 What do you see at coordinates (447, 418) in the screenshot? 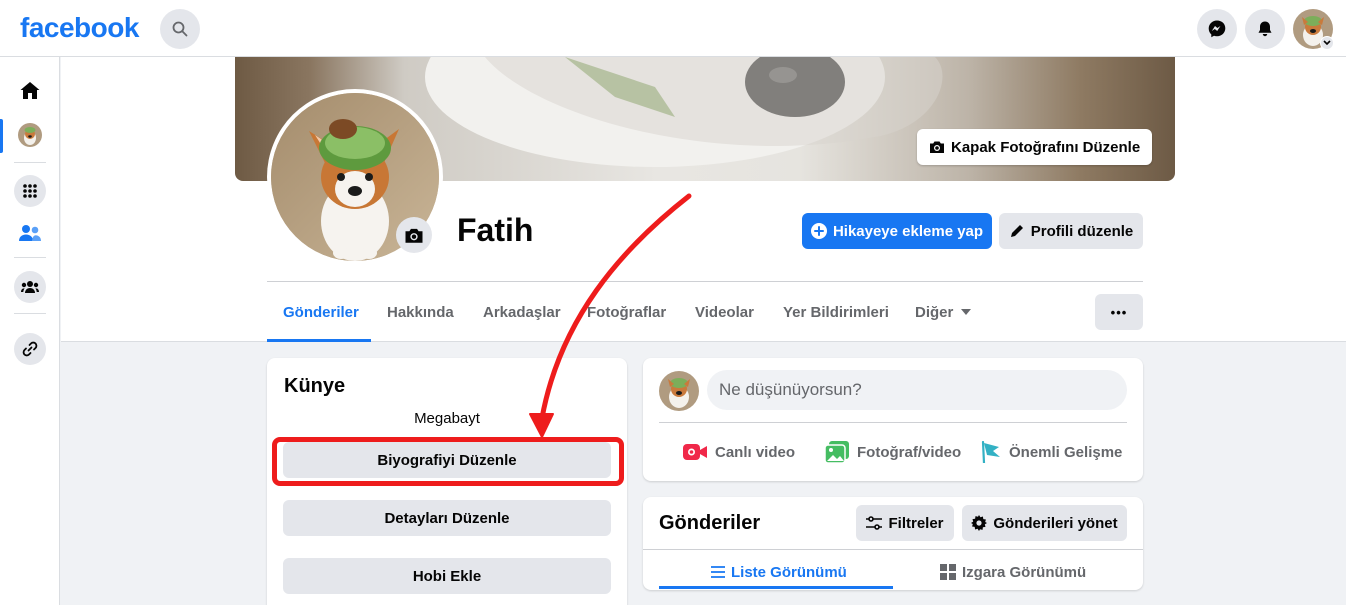
I see `bio-text: Megabayt` at bounding box center [447, 418].